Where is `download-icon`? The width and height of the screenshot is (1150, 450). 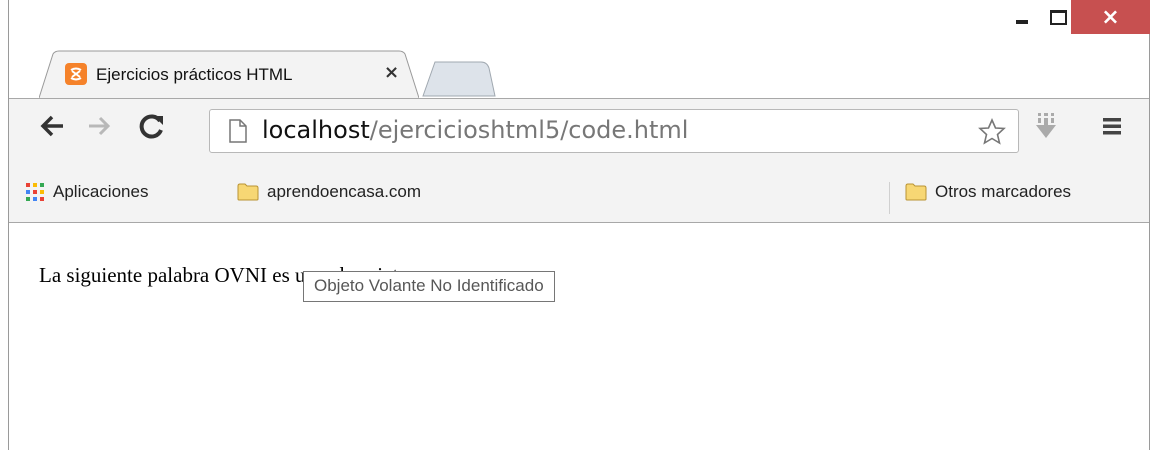 download-icon is located at coordinates (1046, 125).